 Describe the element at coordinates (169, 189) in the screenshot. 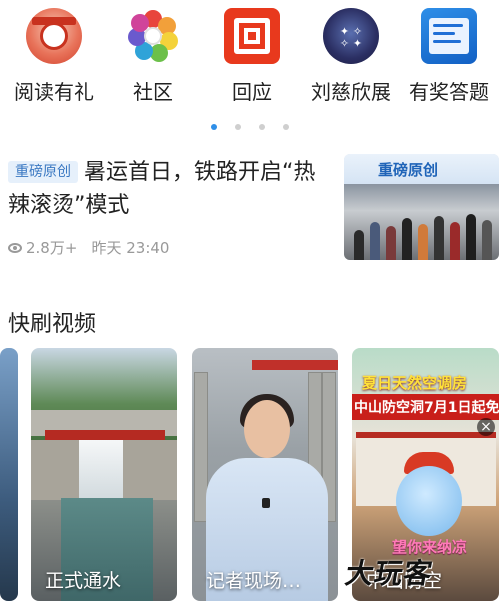

I see `news-title-block: 重磅原创 暑运首日，铁路开启“热辣滚烫”模式` at that location.